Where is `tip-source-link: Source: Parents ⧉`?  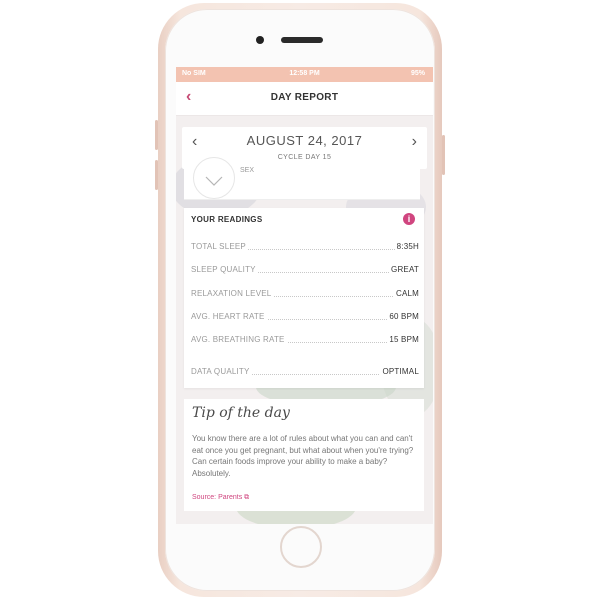
tip-source-link: Source: Parents ⧉ is located at coordinates (220, 498).